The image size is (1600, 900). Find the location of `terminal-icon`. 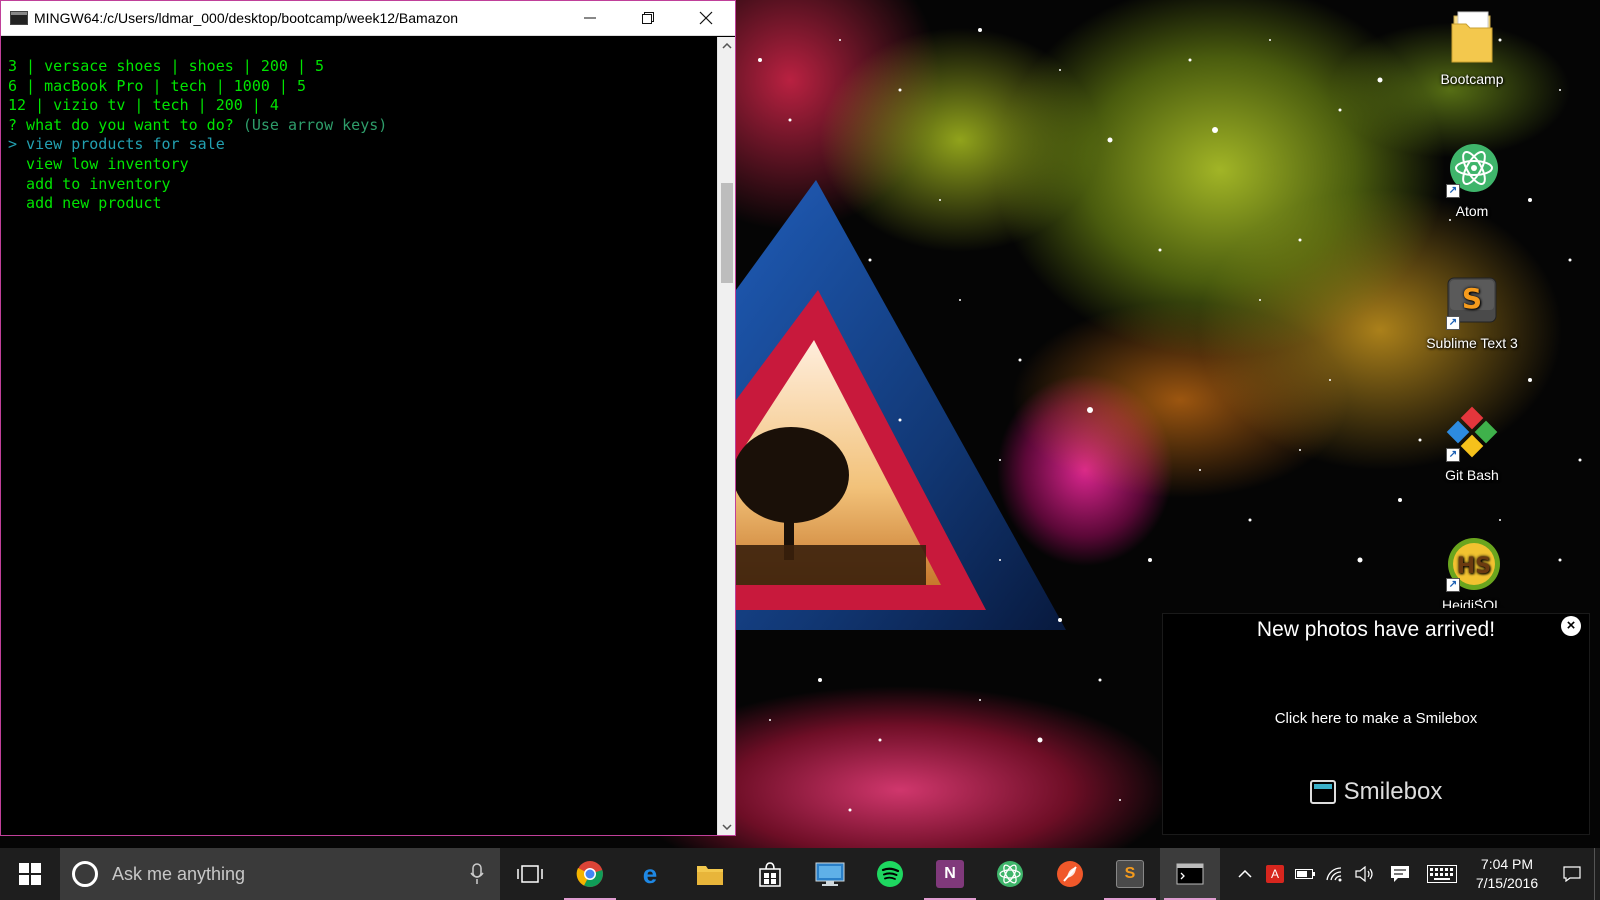

terminal-icon is located at coordinates (1190, 874).